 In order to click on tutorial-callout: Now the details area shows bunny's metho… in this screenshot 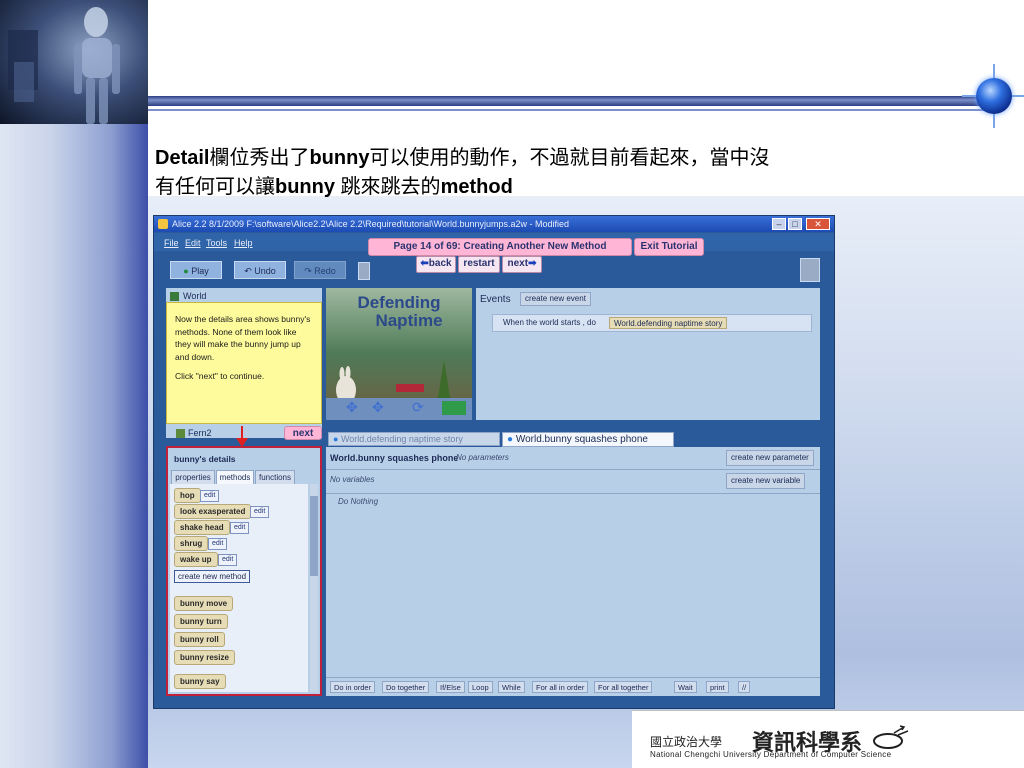, I will do `click(244, 363)`.